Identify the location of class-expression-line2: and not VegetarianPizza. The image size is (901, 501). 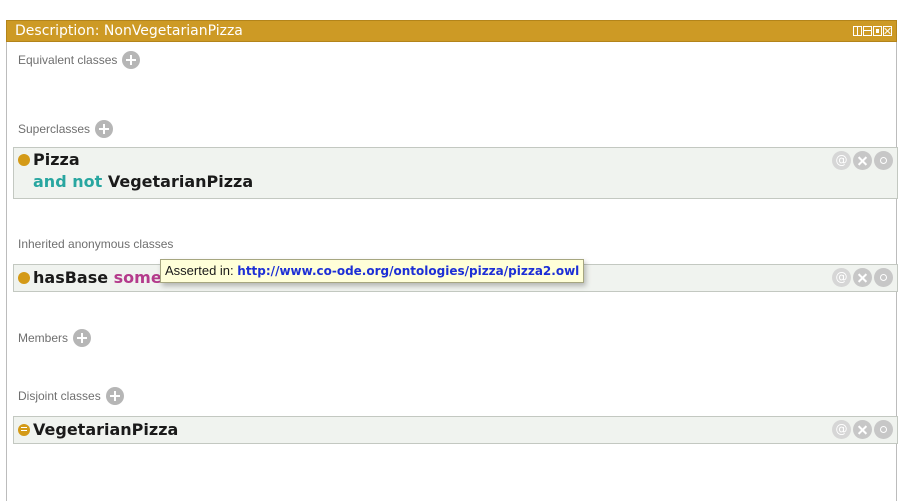
(143, 181).